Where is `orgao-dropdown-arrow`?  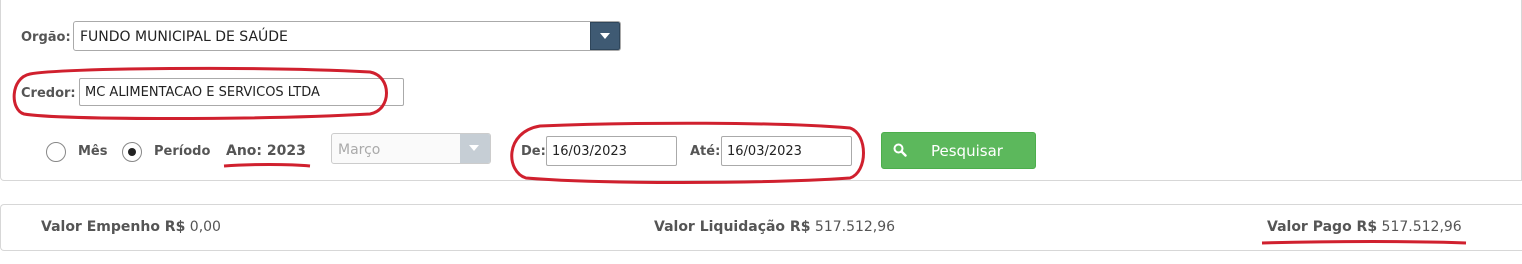
orgao-dropdown-arrow is located at coordinates (605, 36).